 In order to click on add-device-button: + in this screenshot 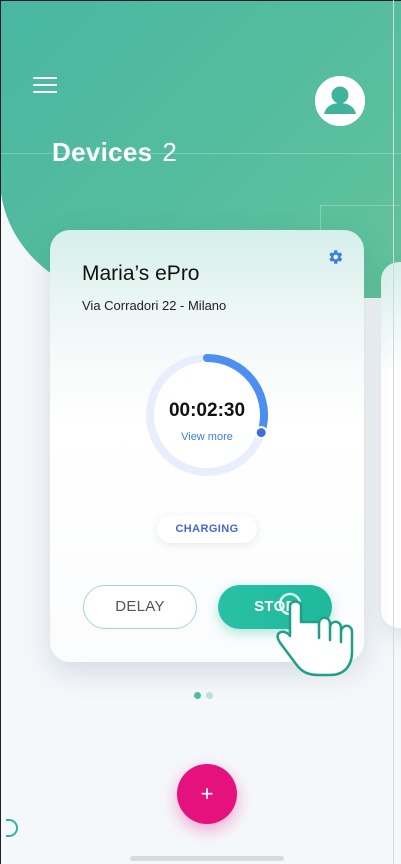, I will do `click(207, 794)`.